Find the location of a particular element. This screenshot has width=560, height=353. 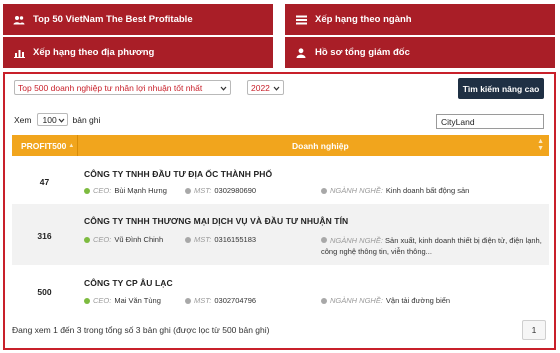

ceo-profile-button: Hồ sơ tổng giám đốc is located at coordinates (420, 52).